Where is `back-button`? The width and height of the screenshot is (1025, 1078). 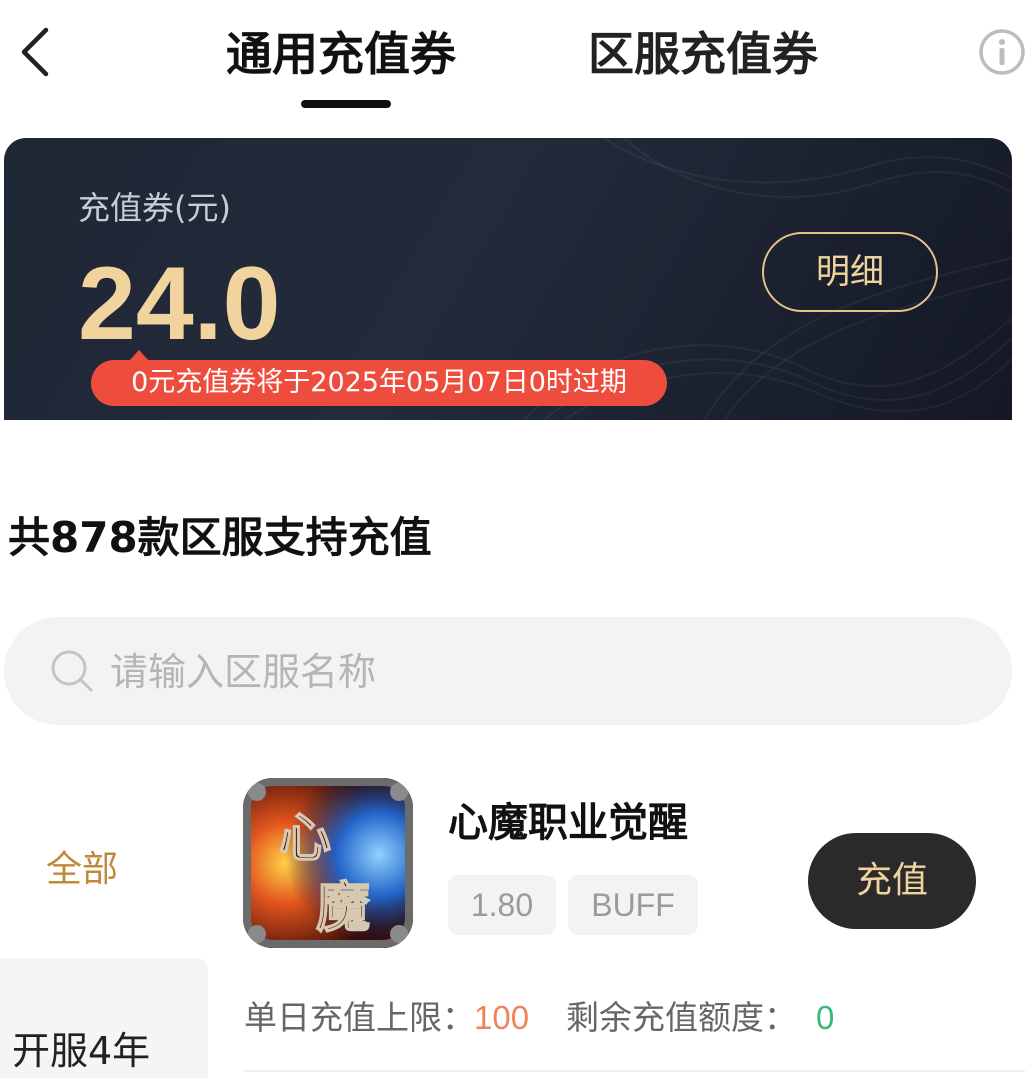 back-button is located at coordinates (36, 52).